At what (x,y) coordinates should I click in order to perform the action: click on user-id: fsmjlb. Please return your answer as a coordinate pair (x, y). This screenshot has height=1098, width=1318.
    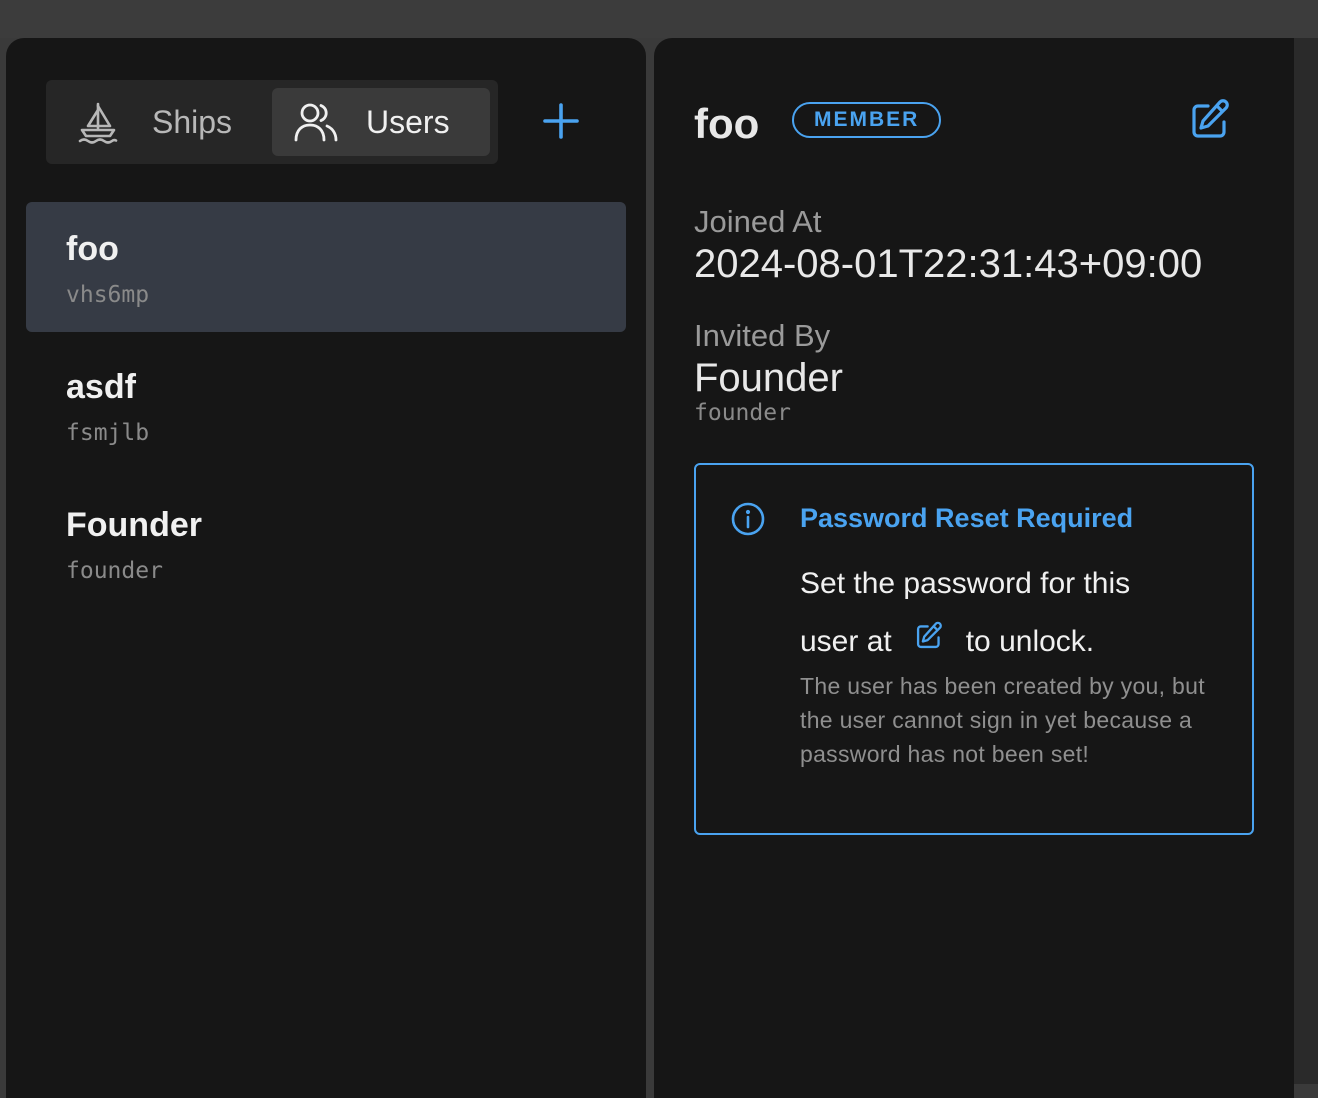
    Looking at the image, I should click on (108, 433).